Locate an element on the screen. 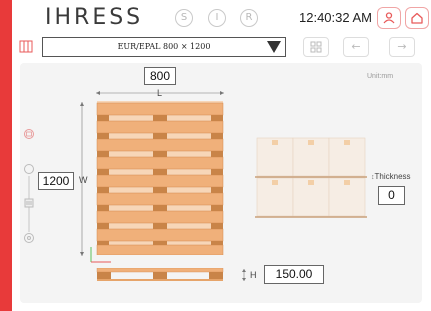 The height and width of the screenshot is (311, 431). header: IHRESS S I R 12:40:32 AM is located at coordinates (221, 18).